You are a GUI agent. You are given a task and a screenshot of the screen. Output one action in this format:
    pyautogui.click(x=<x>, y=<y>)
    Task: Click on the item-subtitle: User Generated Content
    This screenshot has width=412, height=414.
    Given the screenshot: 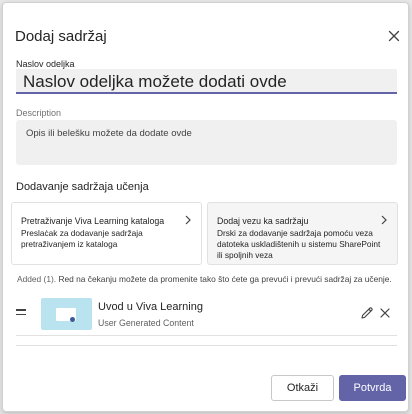 What is the action you would take?
    pyautogui.click(x=146, y=323)
    